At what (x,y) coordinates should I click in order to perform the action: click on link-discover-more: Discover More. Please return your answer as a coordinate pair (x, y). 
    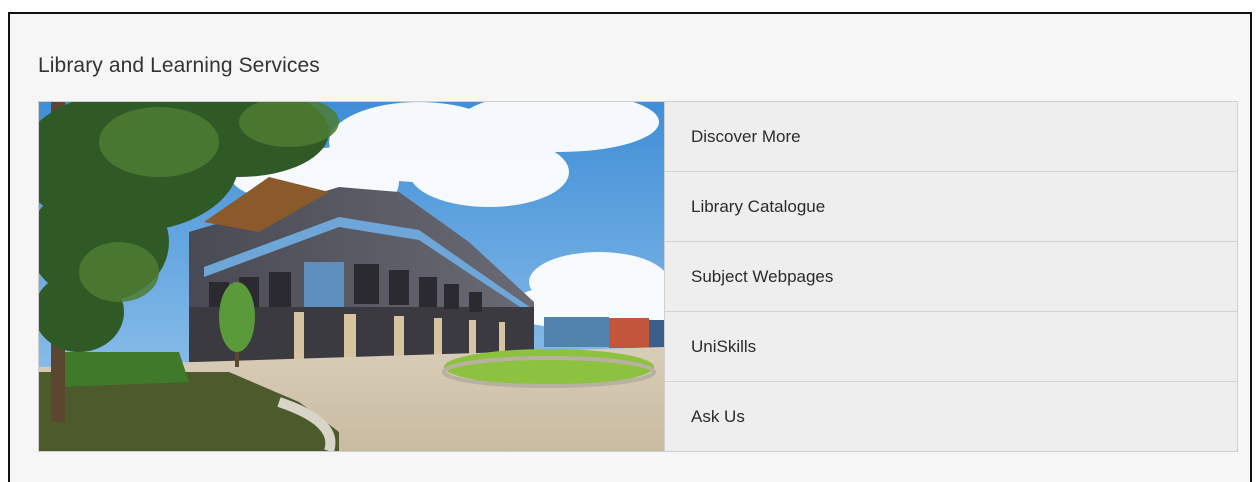
    Looking at the image, I should click on (951, 137).